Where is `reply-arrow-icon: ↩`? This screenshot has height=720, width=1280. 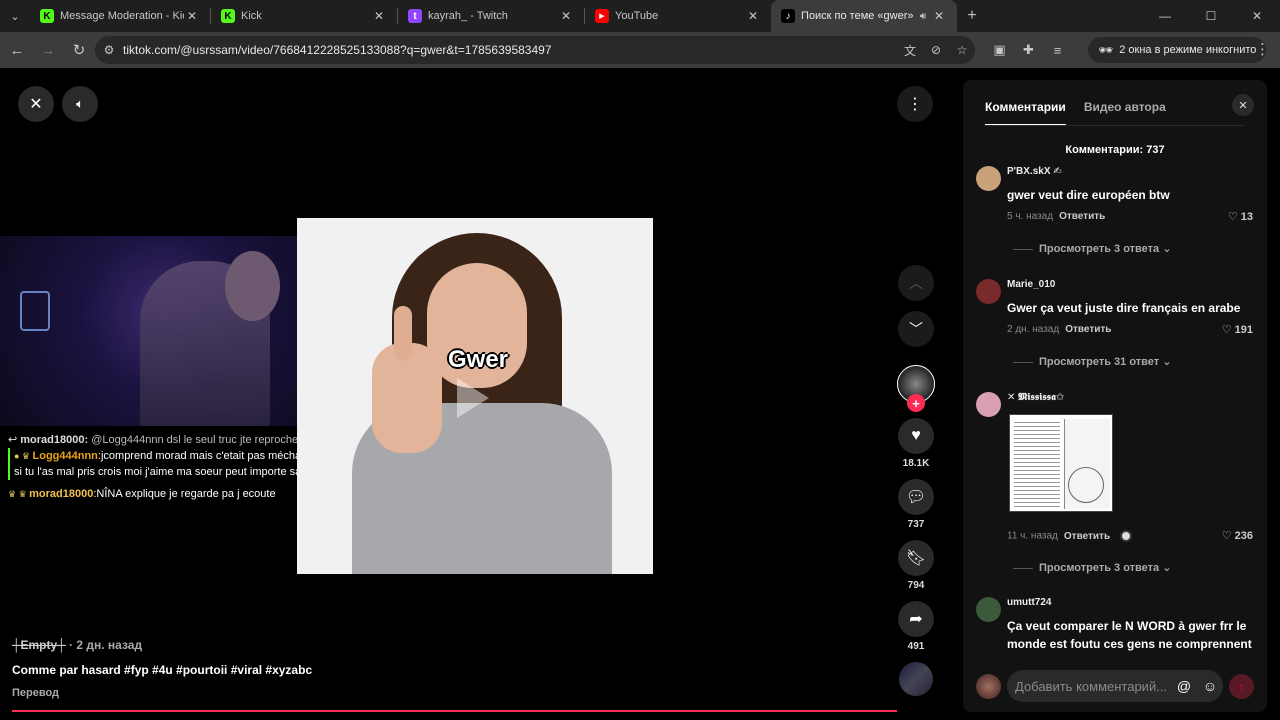
reply-arrow-icon: ↩ is located at coordinates (14, 440).